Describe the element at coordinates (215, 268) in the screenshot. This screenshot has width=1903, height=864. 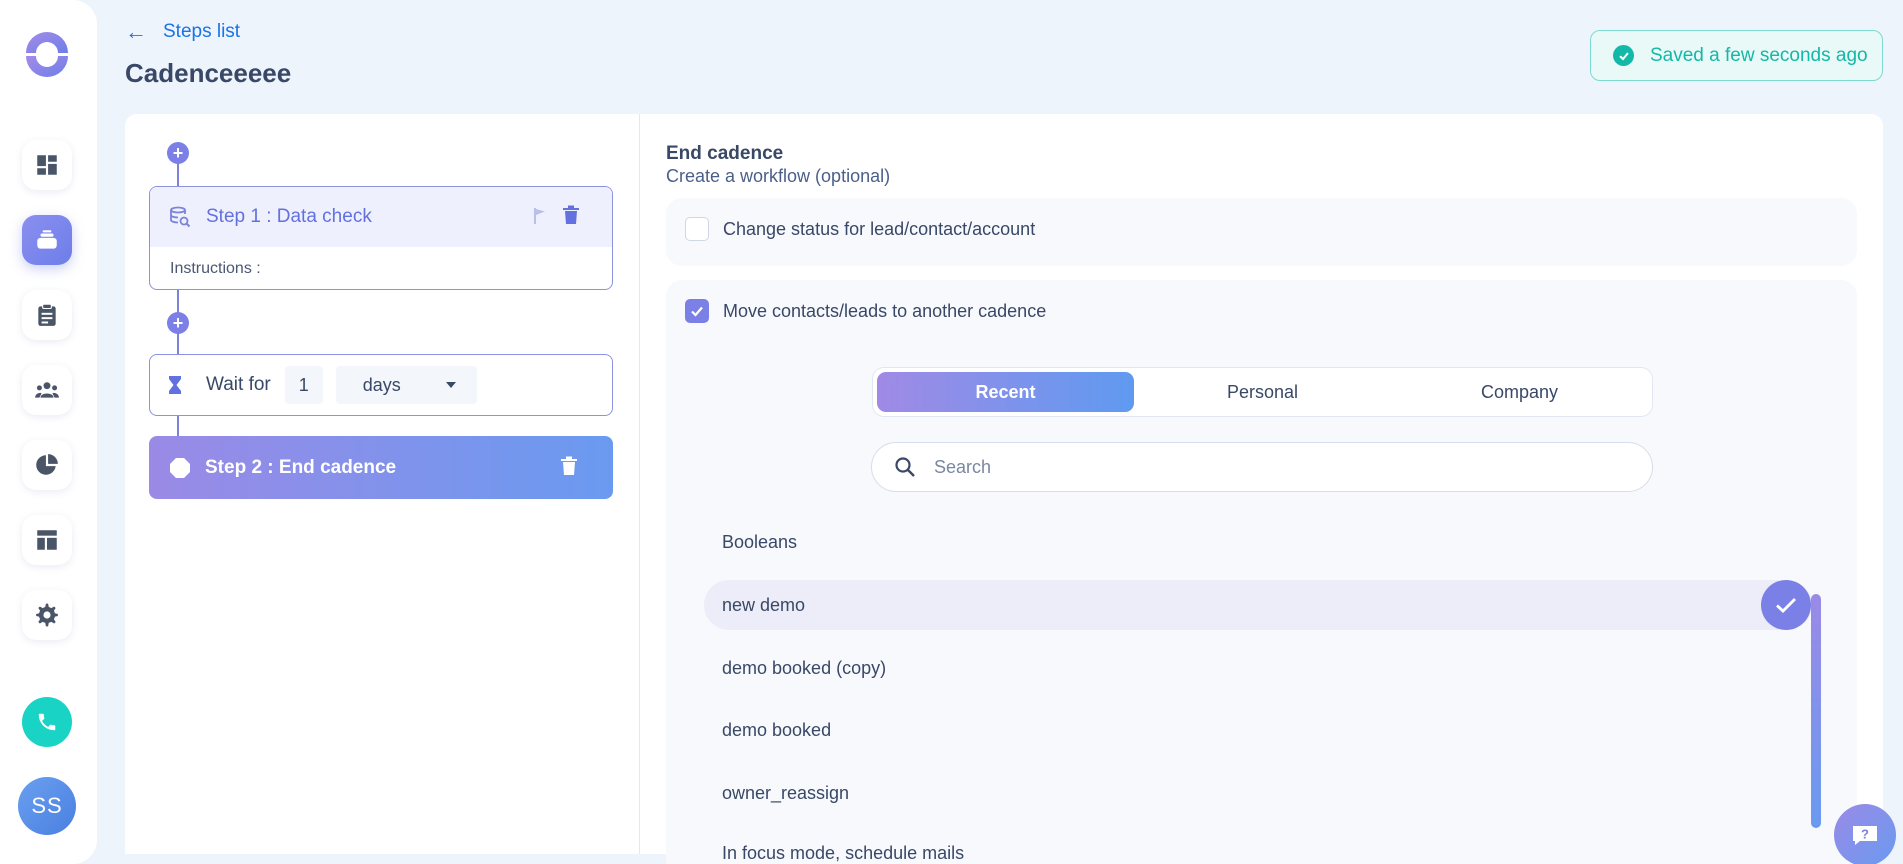
I see `step-instructions: Instructions :` at that location.